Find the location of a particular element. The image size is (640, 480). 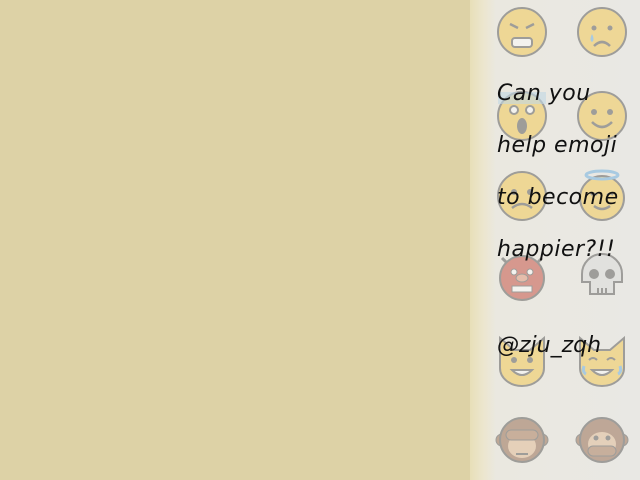

instruction-line: help emoji is located at coordinates (557, 145).